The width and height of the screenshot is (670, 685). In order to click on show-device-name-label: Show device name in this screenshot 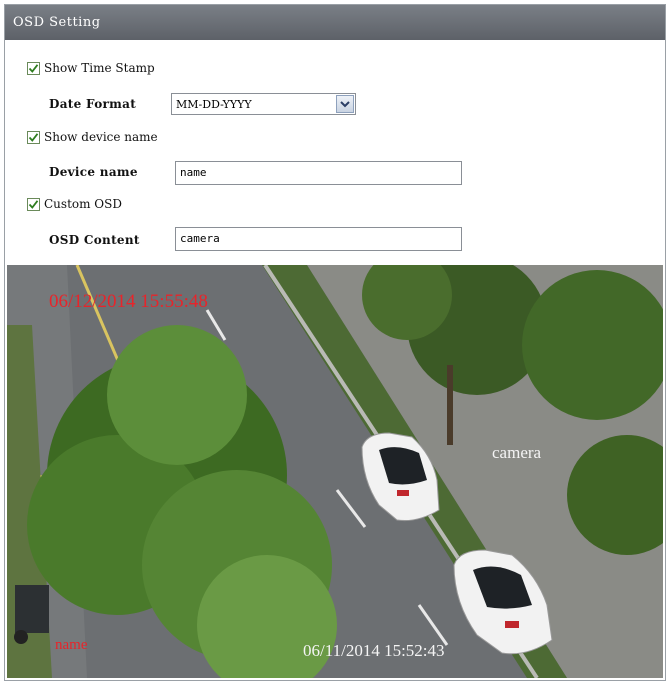, I will do `click(101, 137)`.